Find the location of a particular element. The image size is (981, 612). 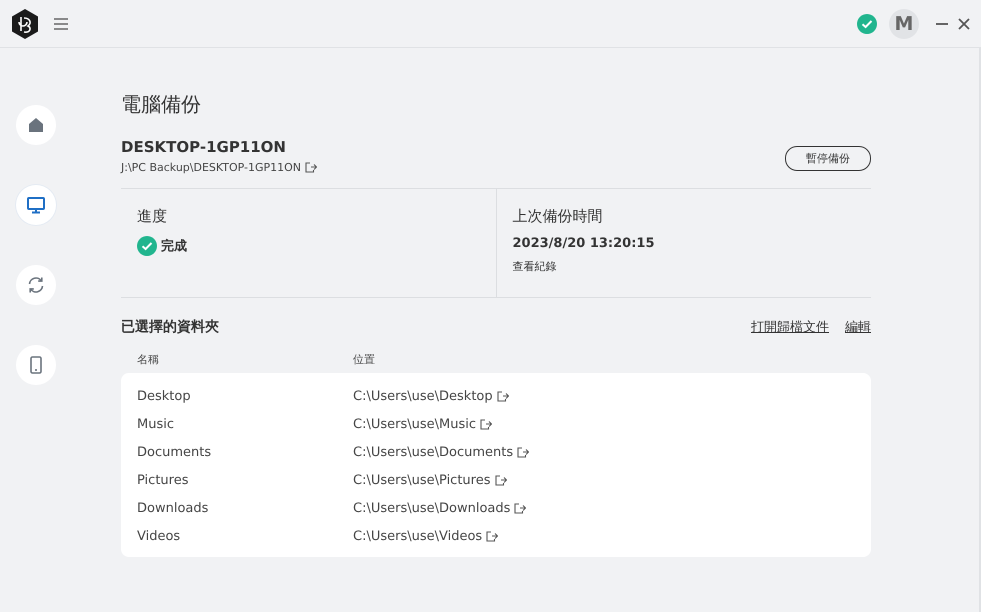

page-title: 電腦備份 is located at coordinates (161, 104).